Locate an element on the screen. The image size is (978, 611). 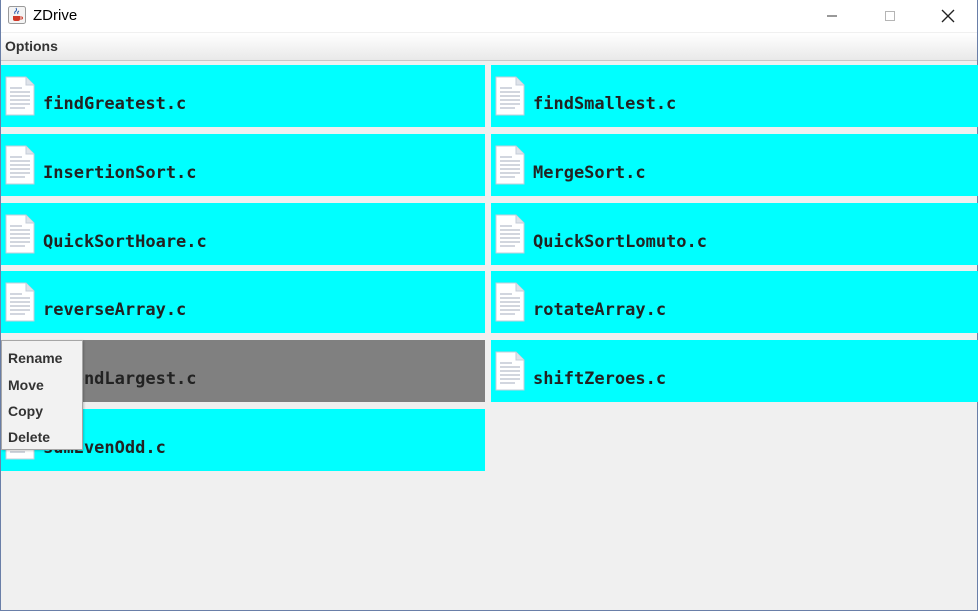
file-tile: findSmallest.c is located at coordinates (734, 96).